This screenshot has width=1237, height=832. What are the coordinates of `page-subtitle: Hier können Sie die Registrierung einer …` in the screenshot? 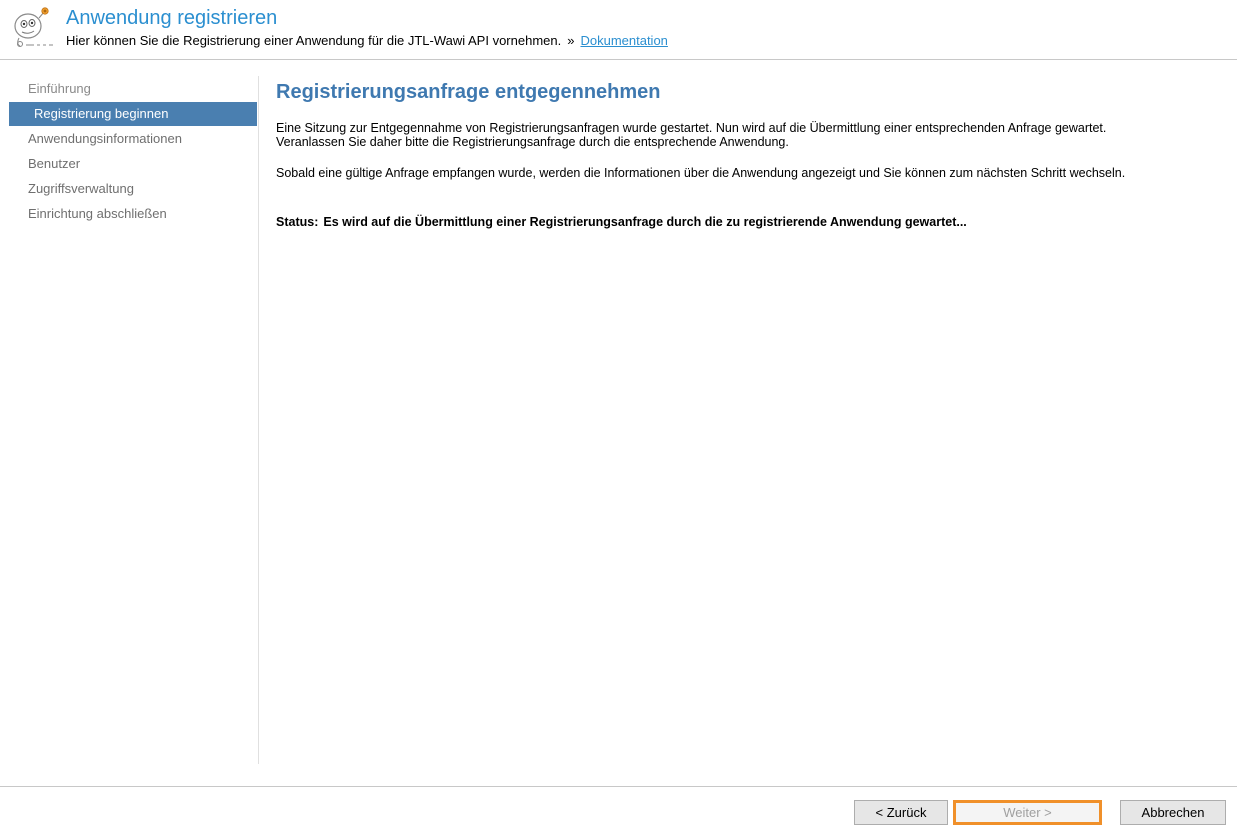 It's located at (367, 40).